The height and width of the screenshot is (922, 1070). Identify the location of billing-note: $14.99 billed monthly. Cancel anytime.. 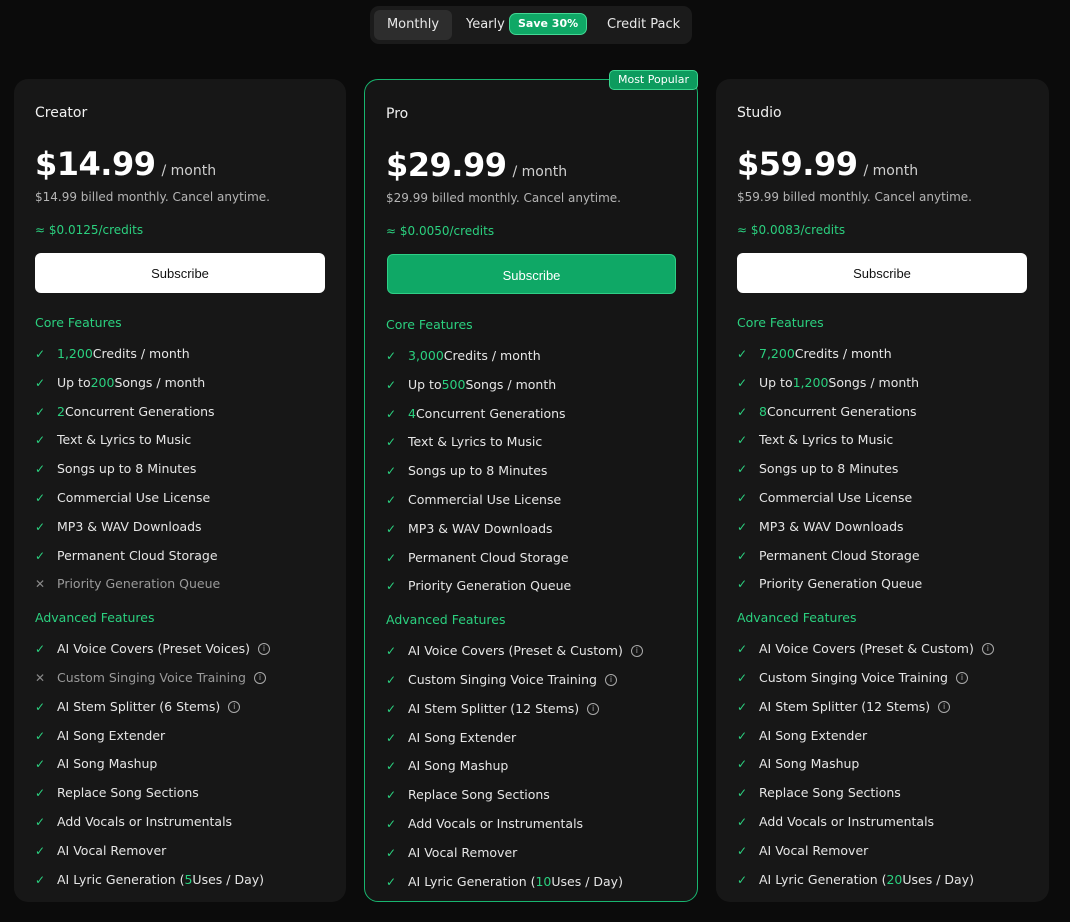
(152, 197).